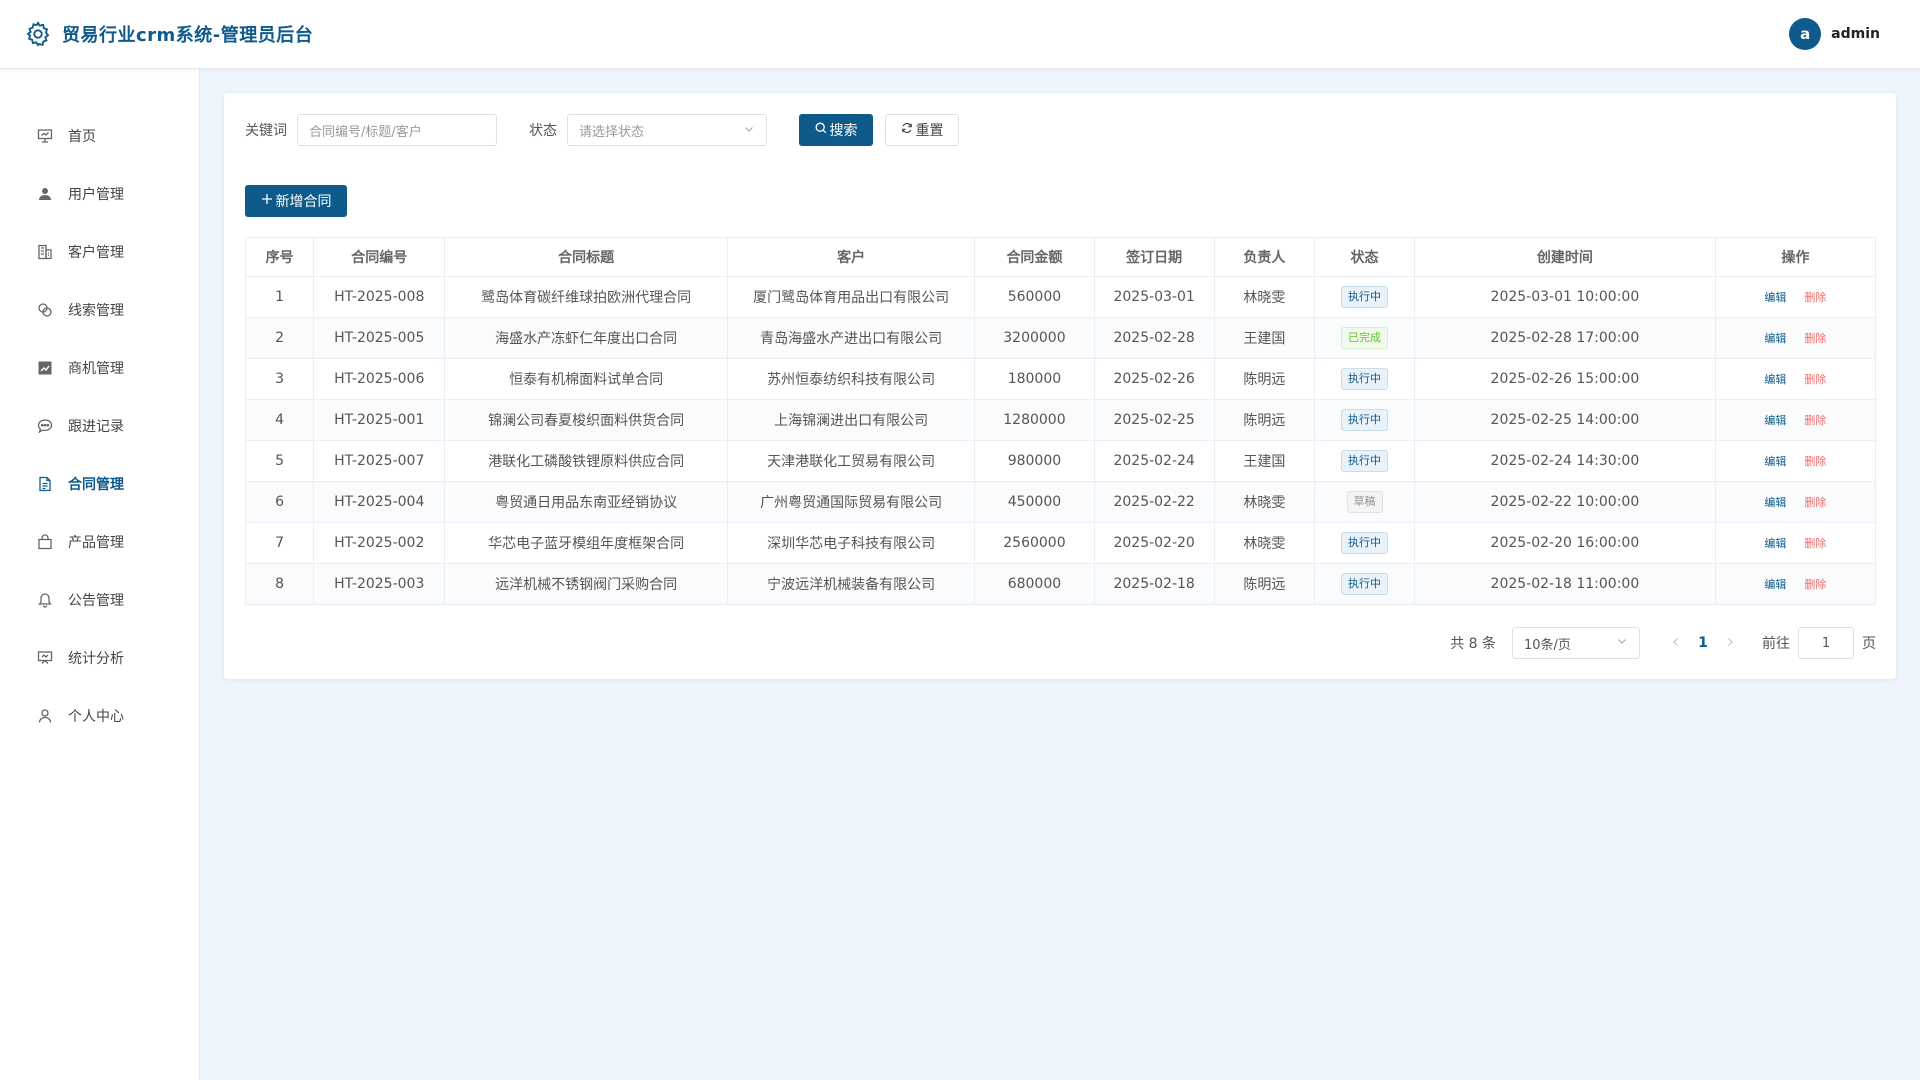  Describe the element at coordinates (45, 600) in the screenshot. I see `bell-icon` at that location.